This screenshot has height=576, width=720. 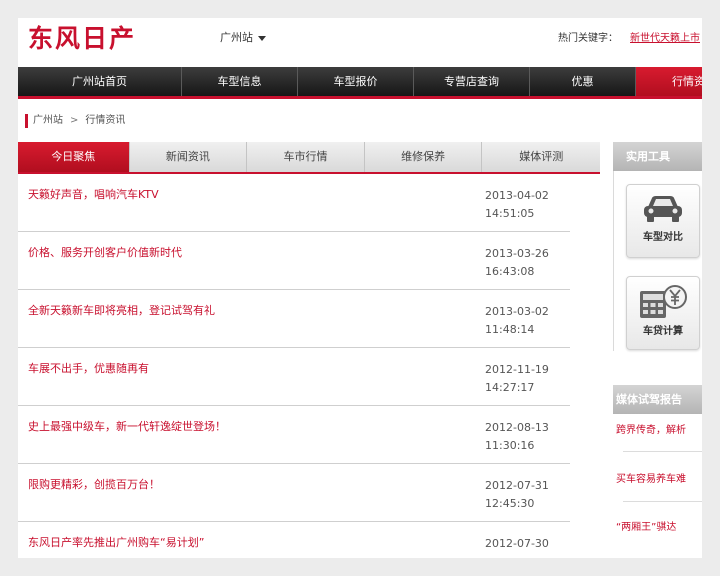 What do you see at coordinates (262, 38) in the screenshot?
I see `caret-down-icon` at bounding box center [262, 38].